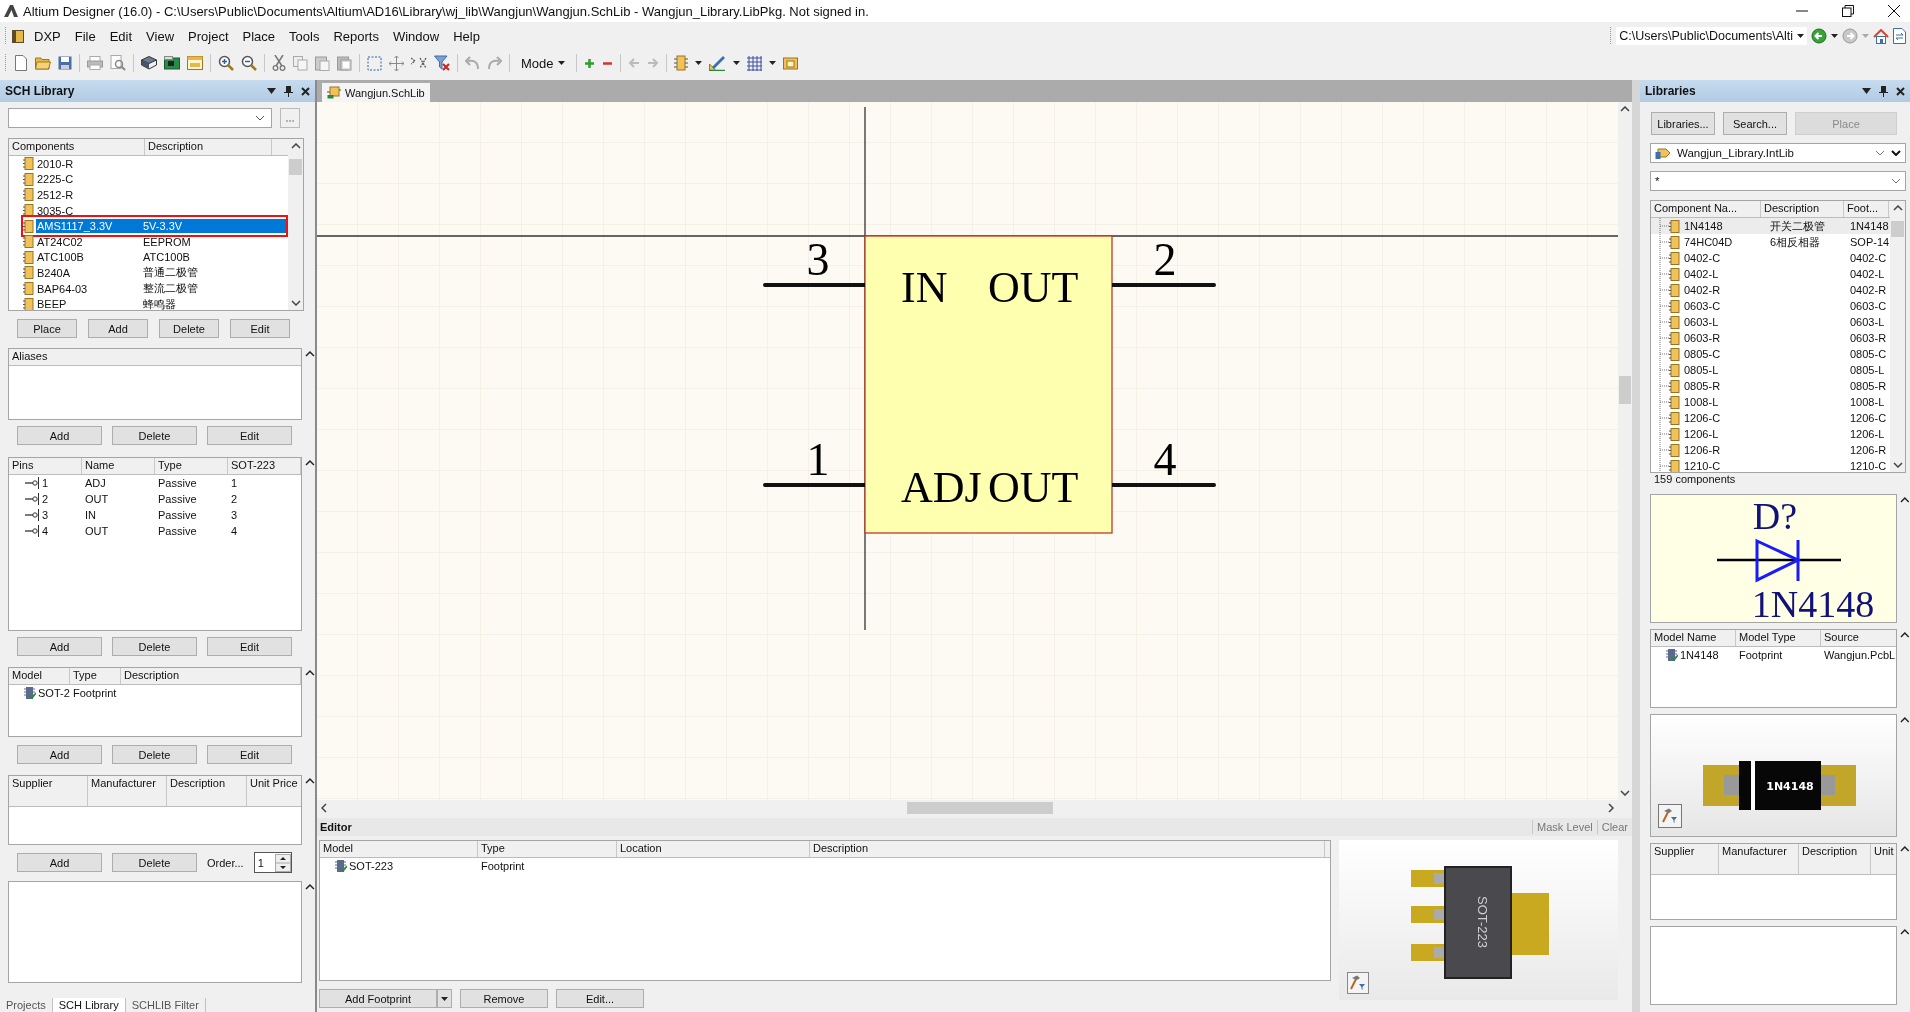  What do you see at coordinates (249, 63) in the screenshot?
I see `zoom-out-icon` at bounding box center [249, 63].